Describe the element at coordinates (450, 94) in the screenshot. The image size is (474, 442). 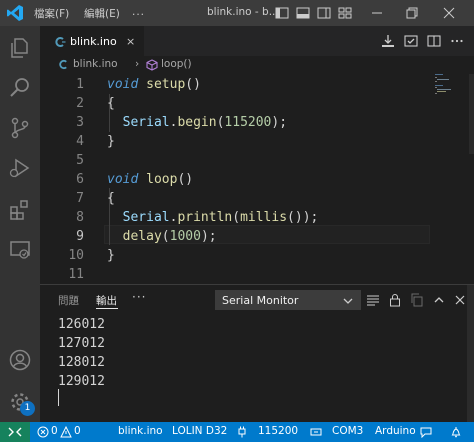
I see `minimap` at that location.